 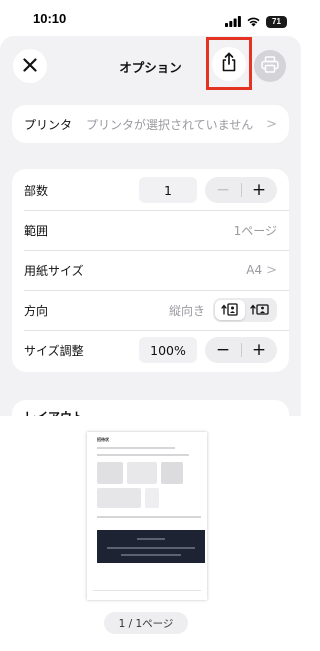 What do you see at coordinates (146, 623) in the screenshot?
I see `page-indicator-badge: 1 / 1ページ` at bounding box center [146, 623].